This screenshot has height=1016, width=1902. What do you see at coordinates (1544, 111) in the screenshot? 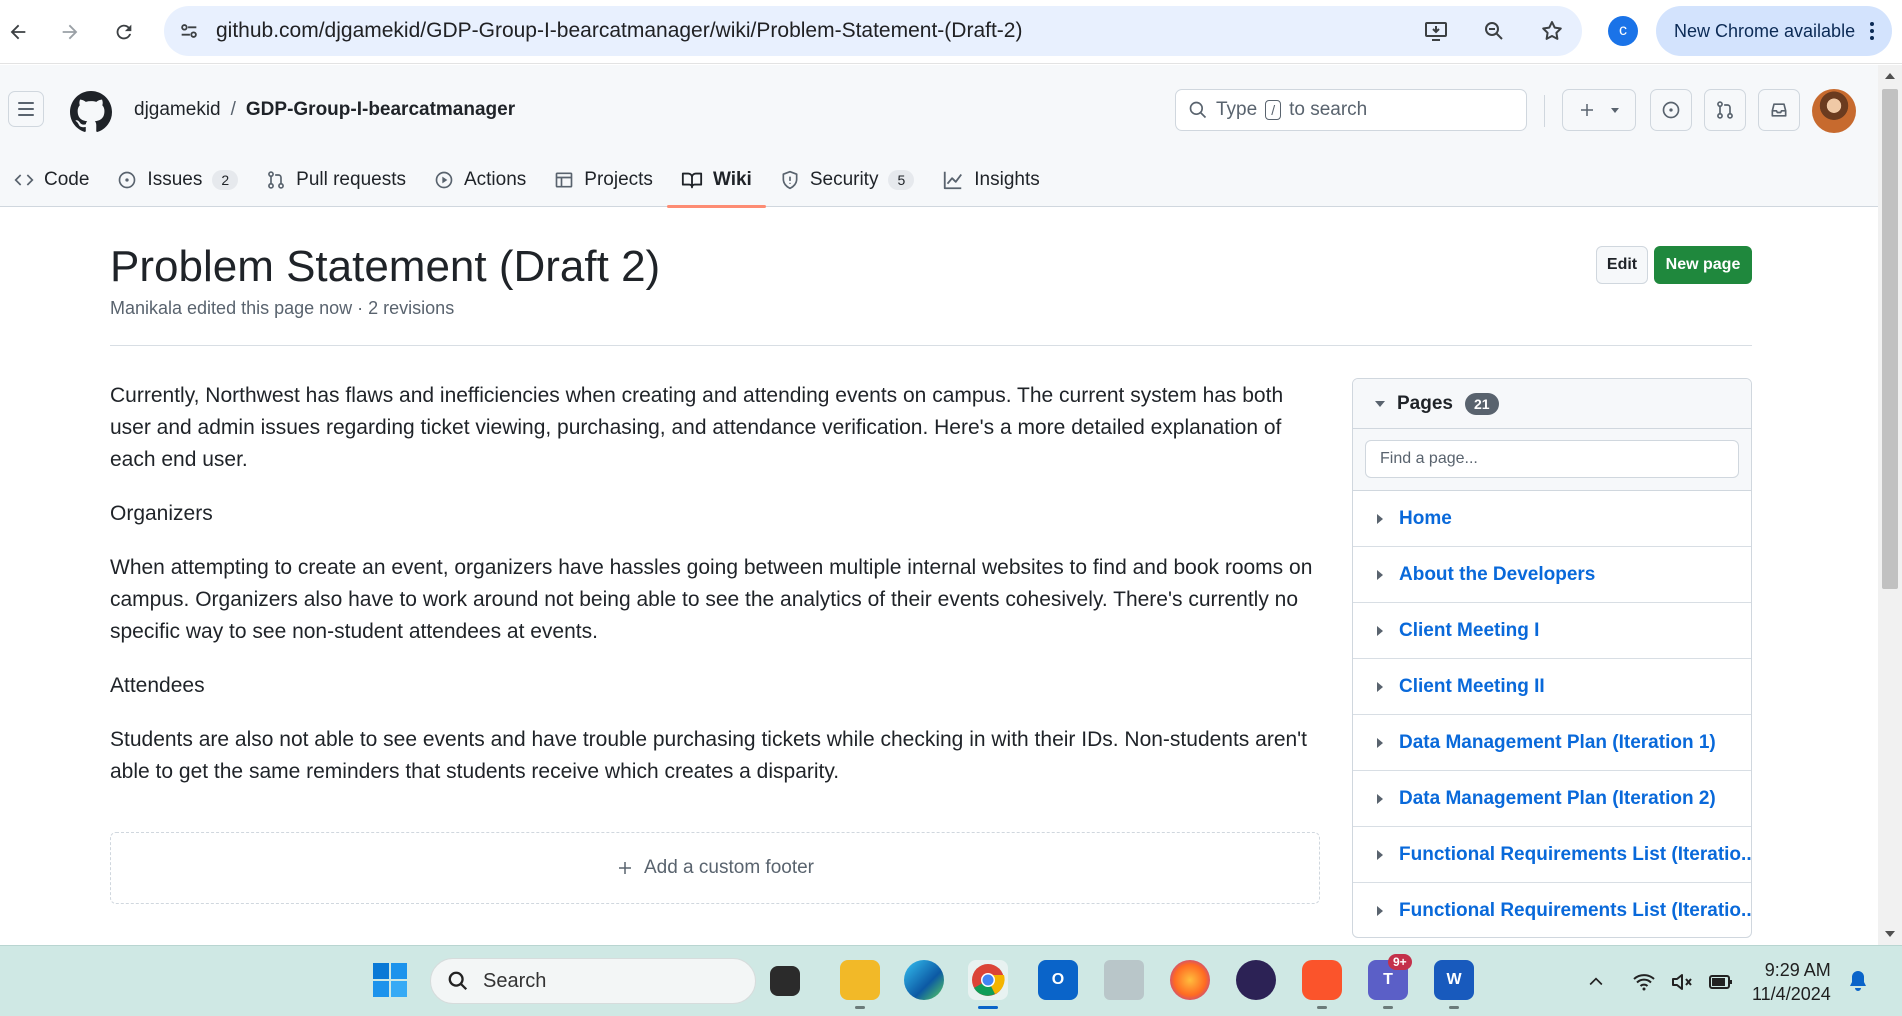
I see `header-divider` at bounding box center [1544, 111].